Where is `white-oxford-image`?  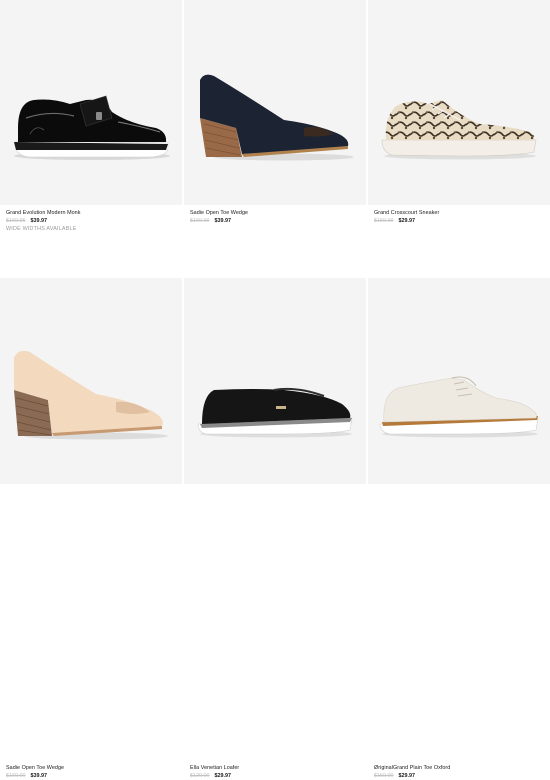 white-oxford-image is located at coordinates (459, 407).